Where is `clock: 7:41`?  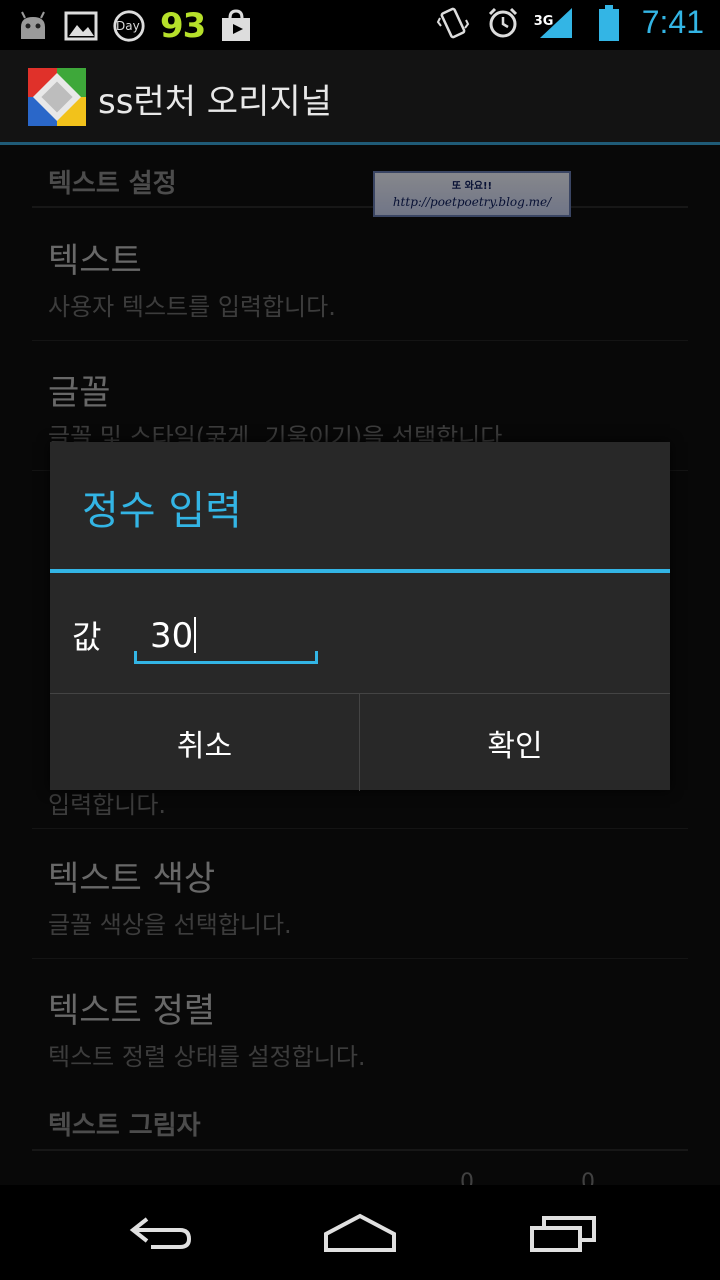
clock: 7:41 is located at coordinates (672, 22).